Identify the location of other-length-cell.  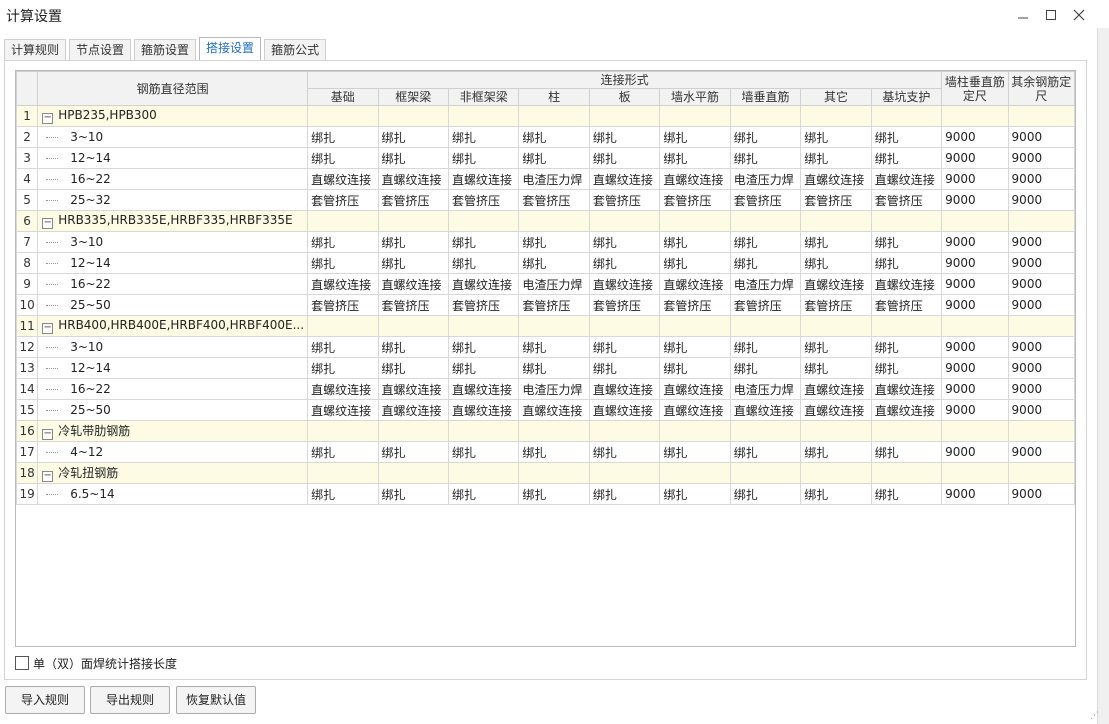
(1041, 431).